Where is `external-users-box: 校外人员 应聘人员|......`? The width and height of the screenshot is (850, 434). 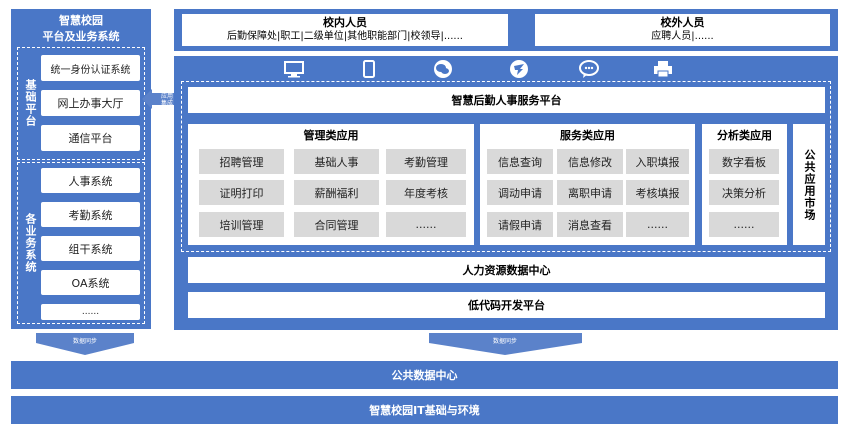 external-users-box: 校外人员 应聘人员|...... is located at coordinates (682, 30).